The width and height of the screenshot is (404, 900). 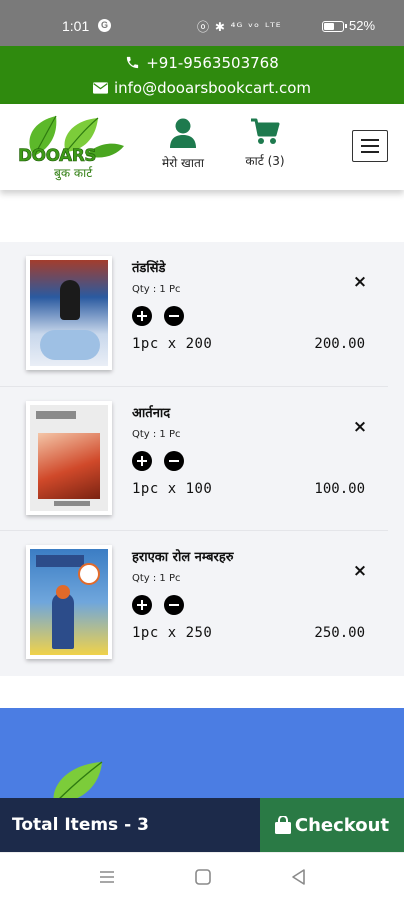 What do you see at coordinates (339, 344) in the screenshot?
I see `item-subtotal: 200.00` at bounding box center [339, 344].